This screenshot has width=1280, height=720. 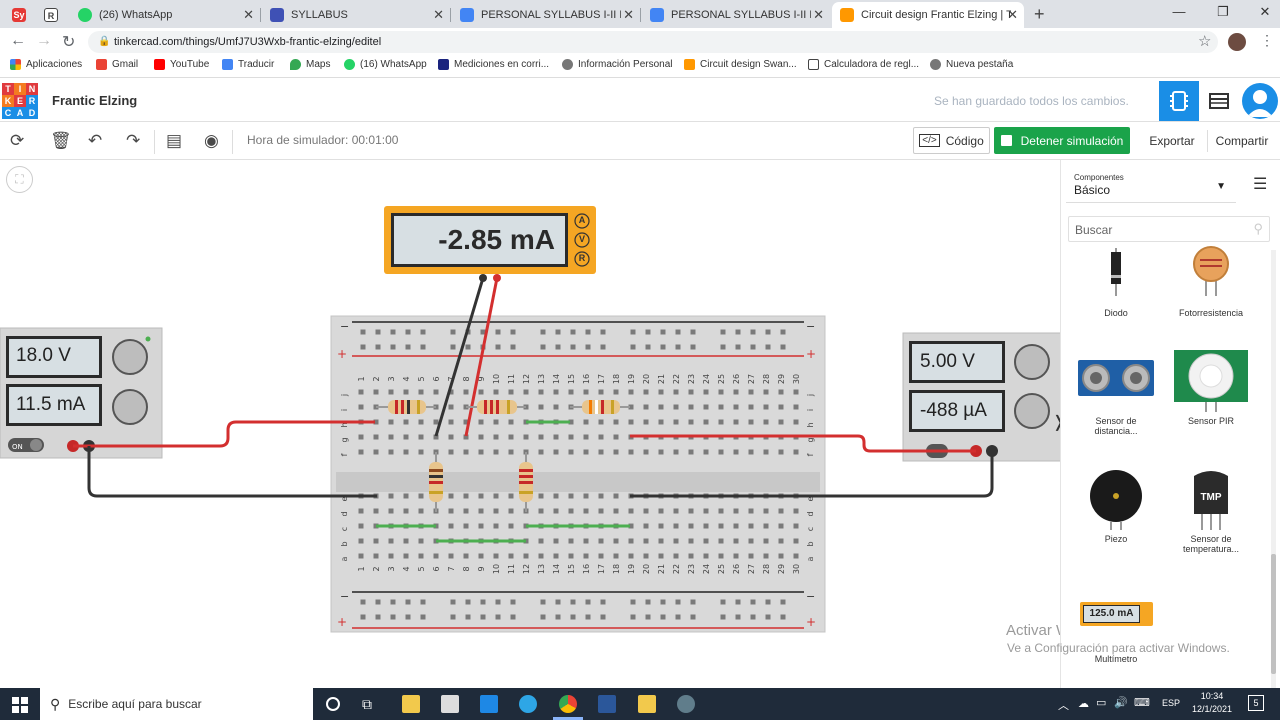 What do you see at coordinates (95, 141) in the screenshot?
I see `undo-icon: ↶` at bounding box center [95, 141].